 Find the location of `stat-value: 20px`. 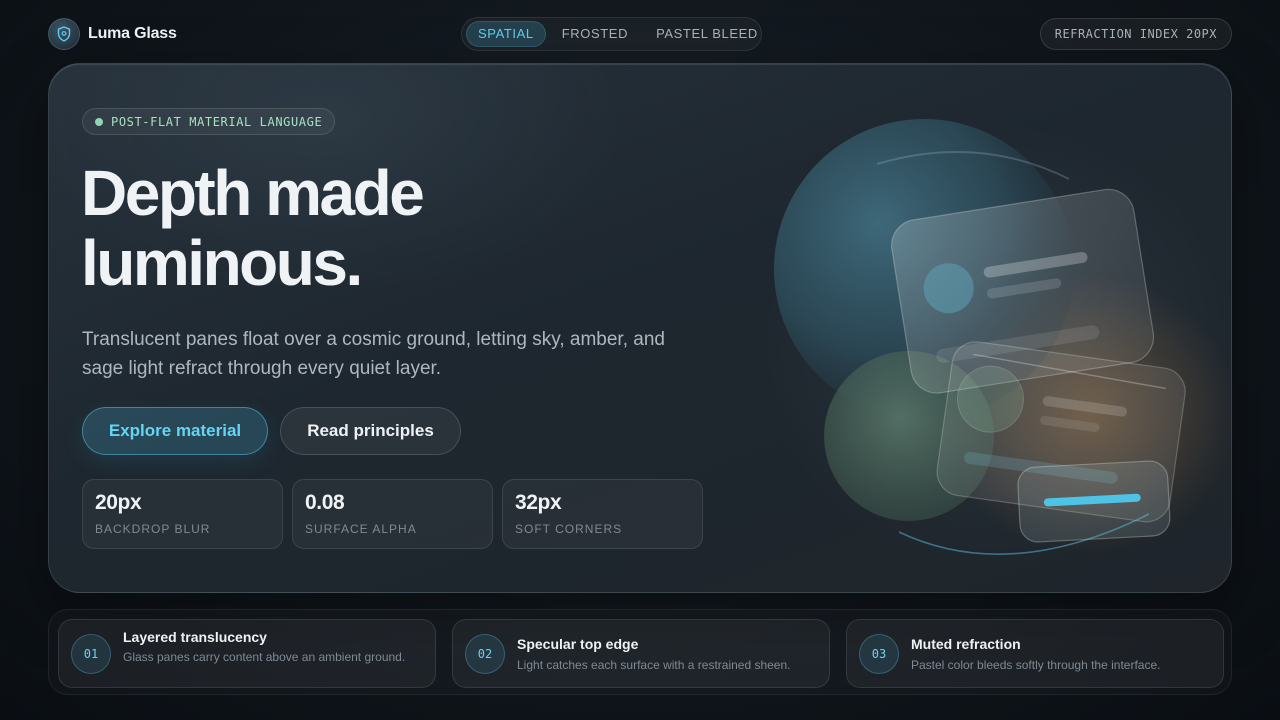

stat-value: 20px is located at coordinates (118, 502).